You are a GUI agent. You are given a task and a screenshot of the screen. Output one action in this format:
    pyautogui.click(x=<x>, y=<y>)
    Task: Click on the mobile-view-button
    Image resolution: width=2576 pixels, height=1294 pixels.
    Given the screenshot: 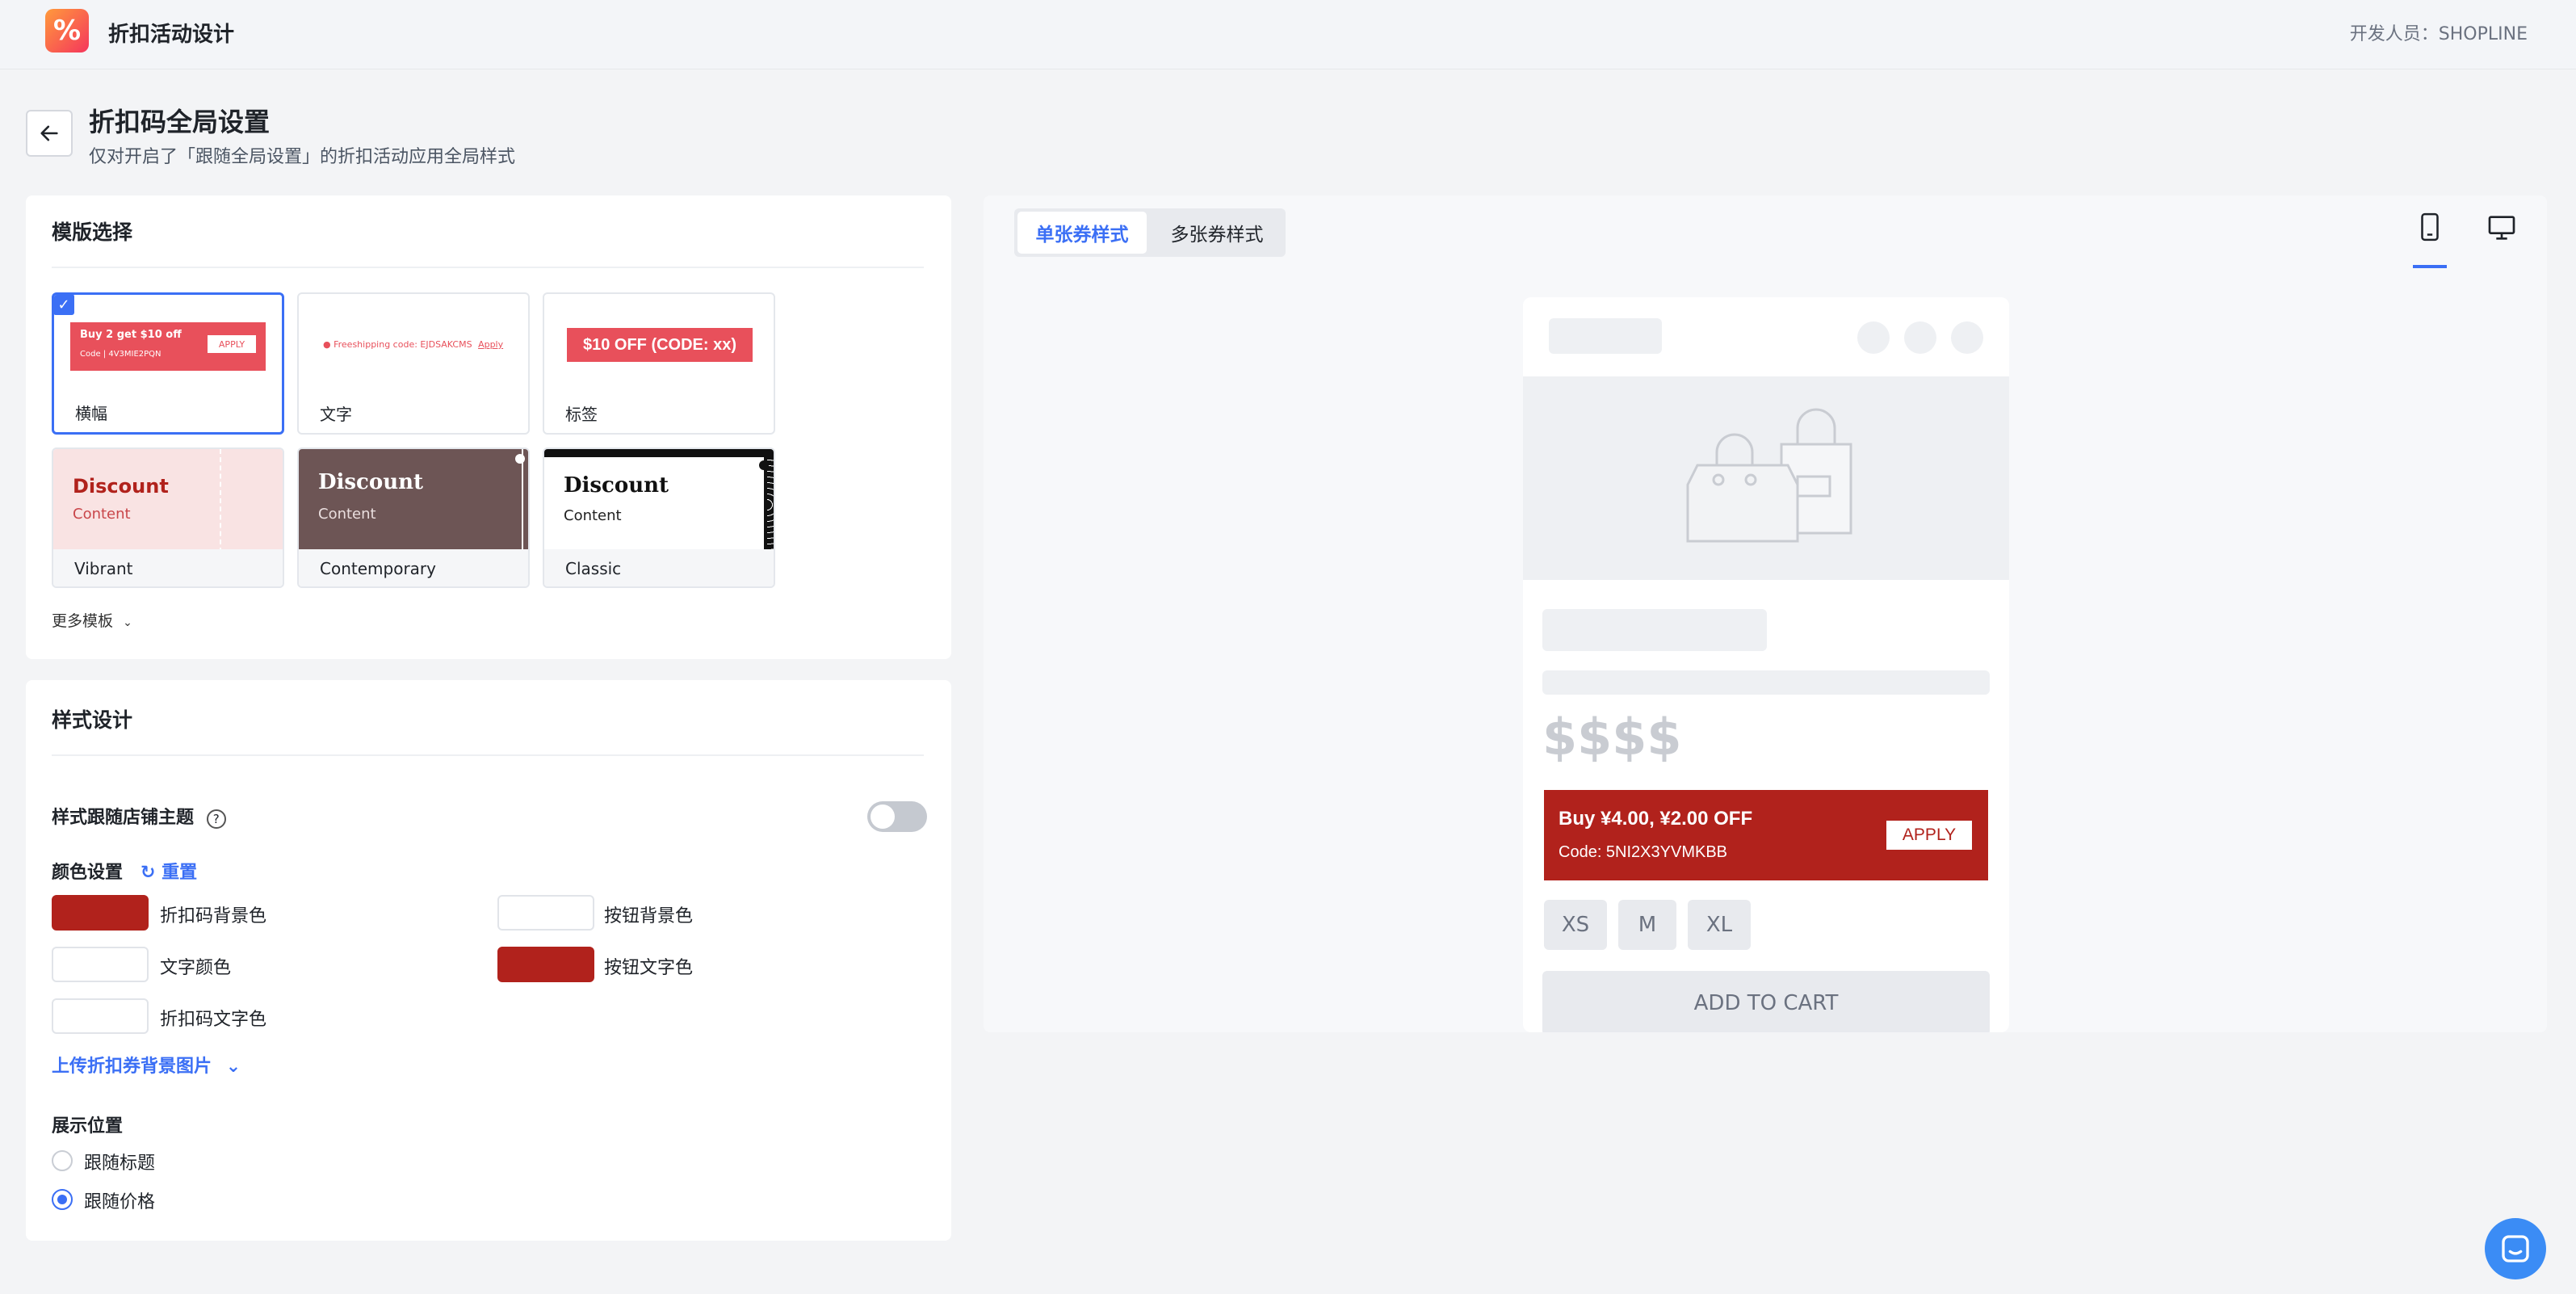 What is the action you would take?
    pyautogui.click(x=2429, y=233)
    